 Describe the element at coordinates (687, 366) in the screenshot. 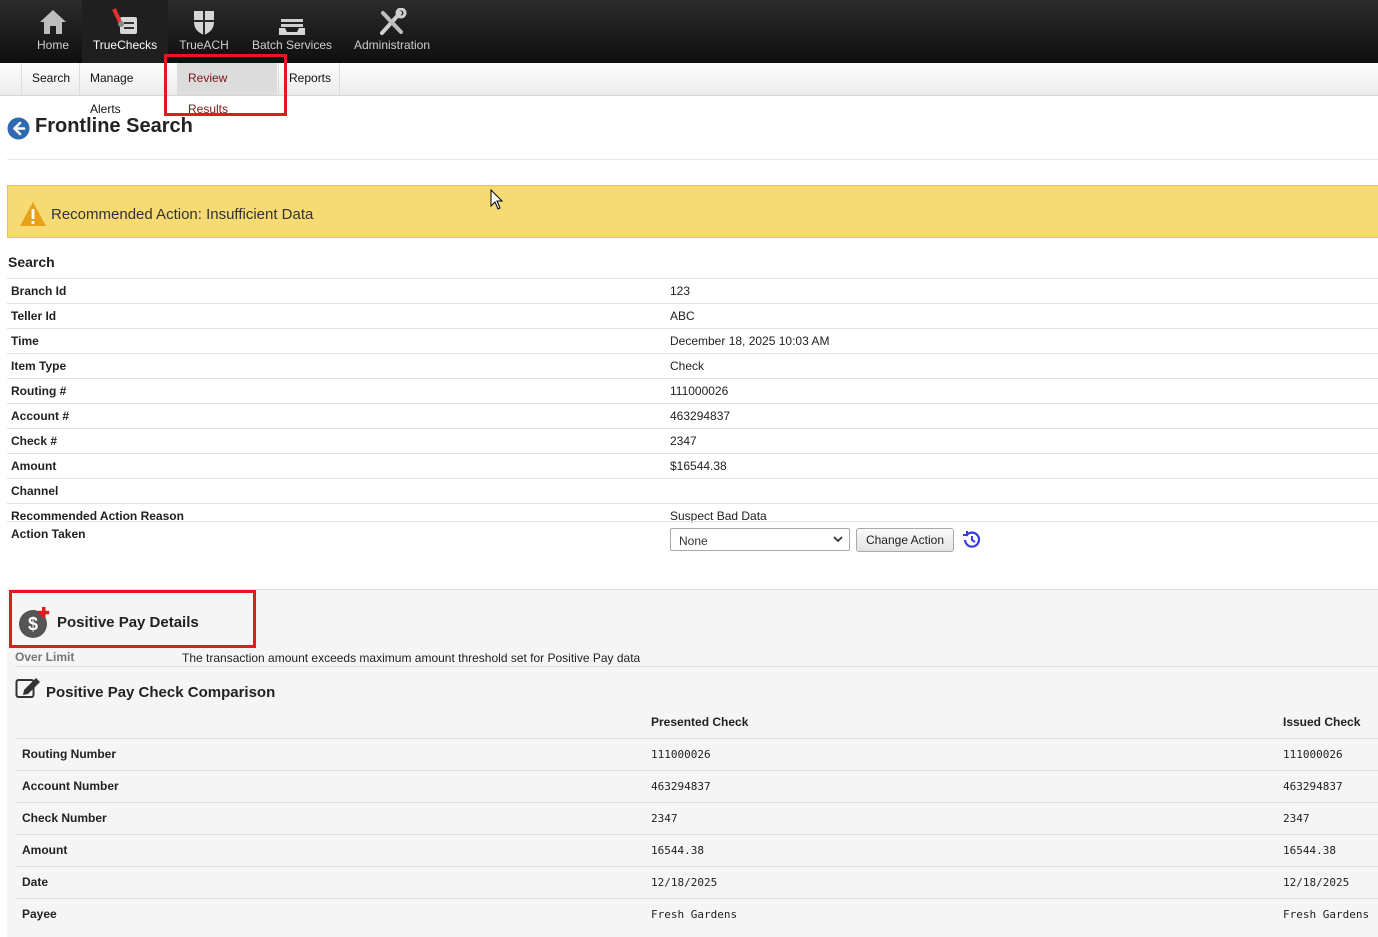

I see `detail-value: Check` at that location.